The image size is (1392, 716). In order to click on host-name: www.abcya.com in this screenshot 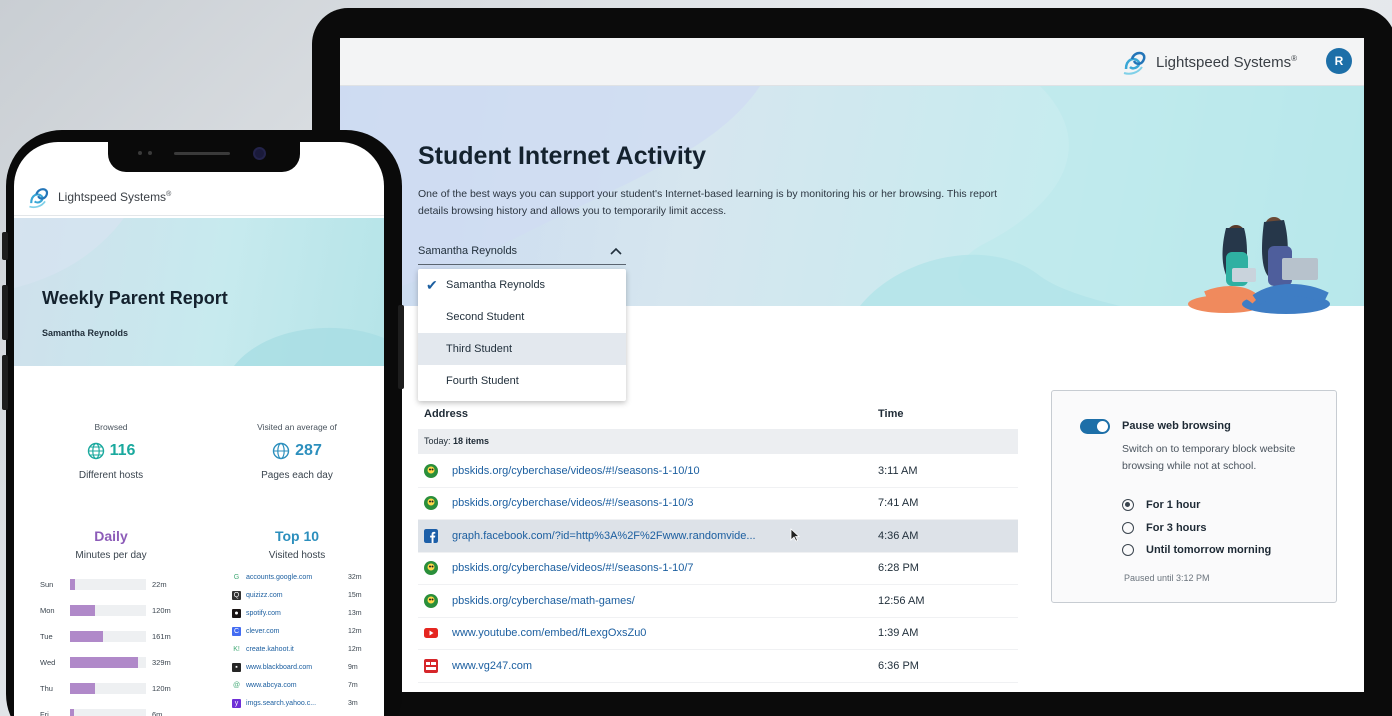, I will do `click(271, 685)`.